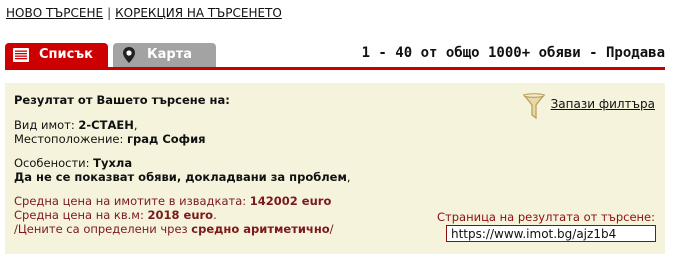 Image resolution: width=673 pixels, height=263 pixels. I want to click on save-filter-button: Запази филтъра, so click(588, 107).